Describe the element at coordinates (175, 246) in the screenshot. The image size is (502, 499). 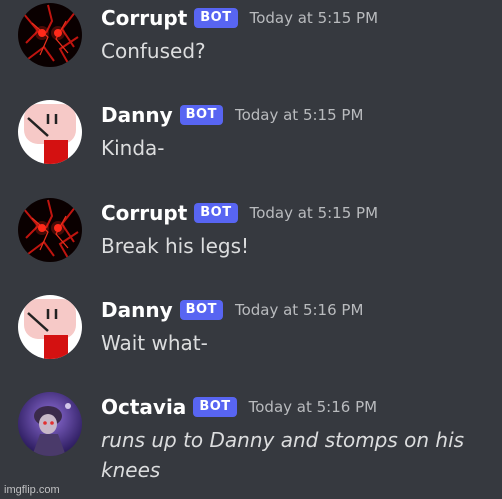
I see `message-text: Break his legs!` at that location.